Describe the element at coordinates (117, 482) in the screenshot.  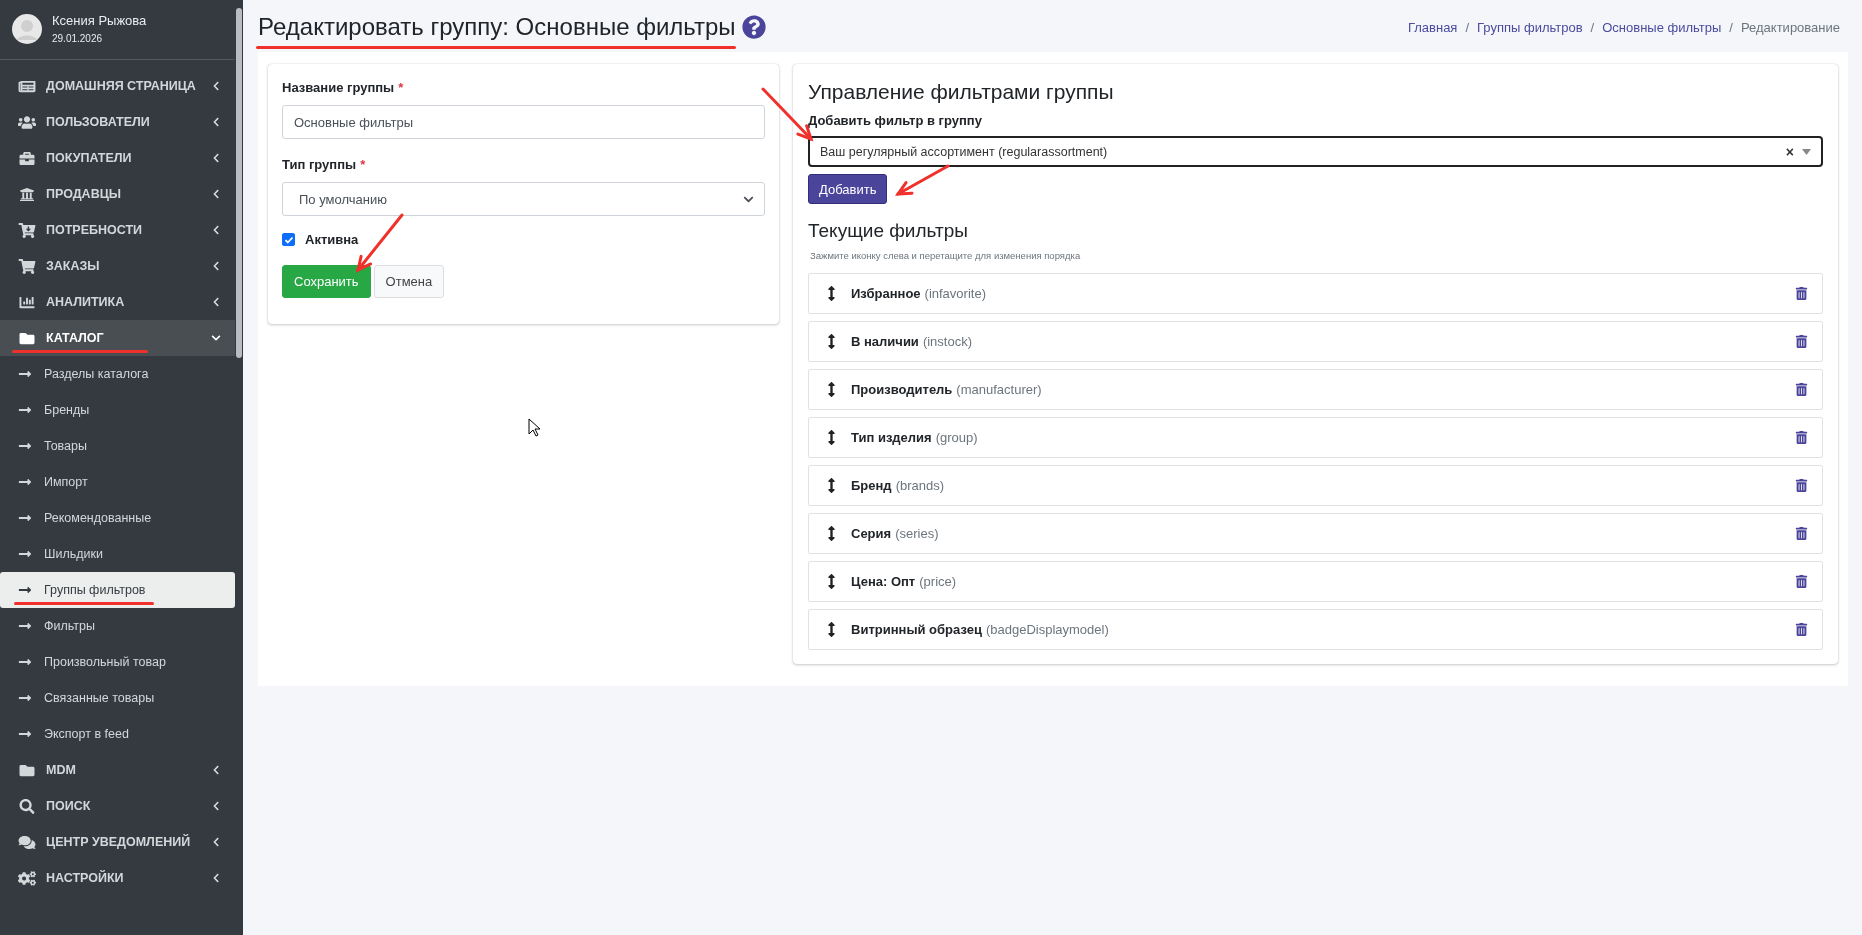
I see `sidebar-subitem: Импорт` at that location.